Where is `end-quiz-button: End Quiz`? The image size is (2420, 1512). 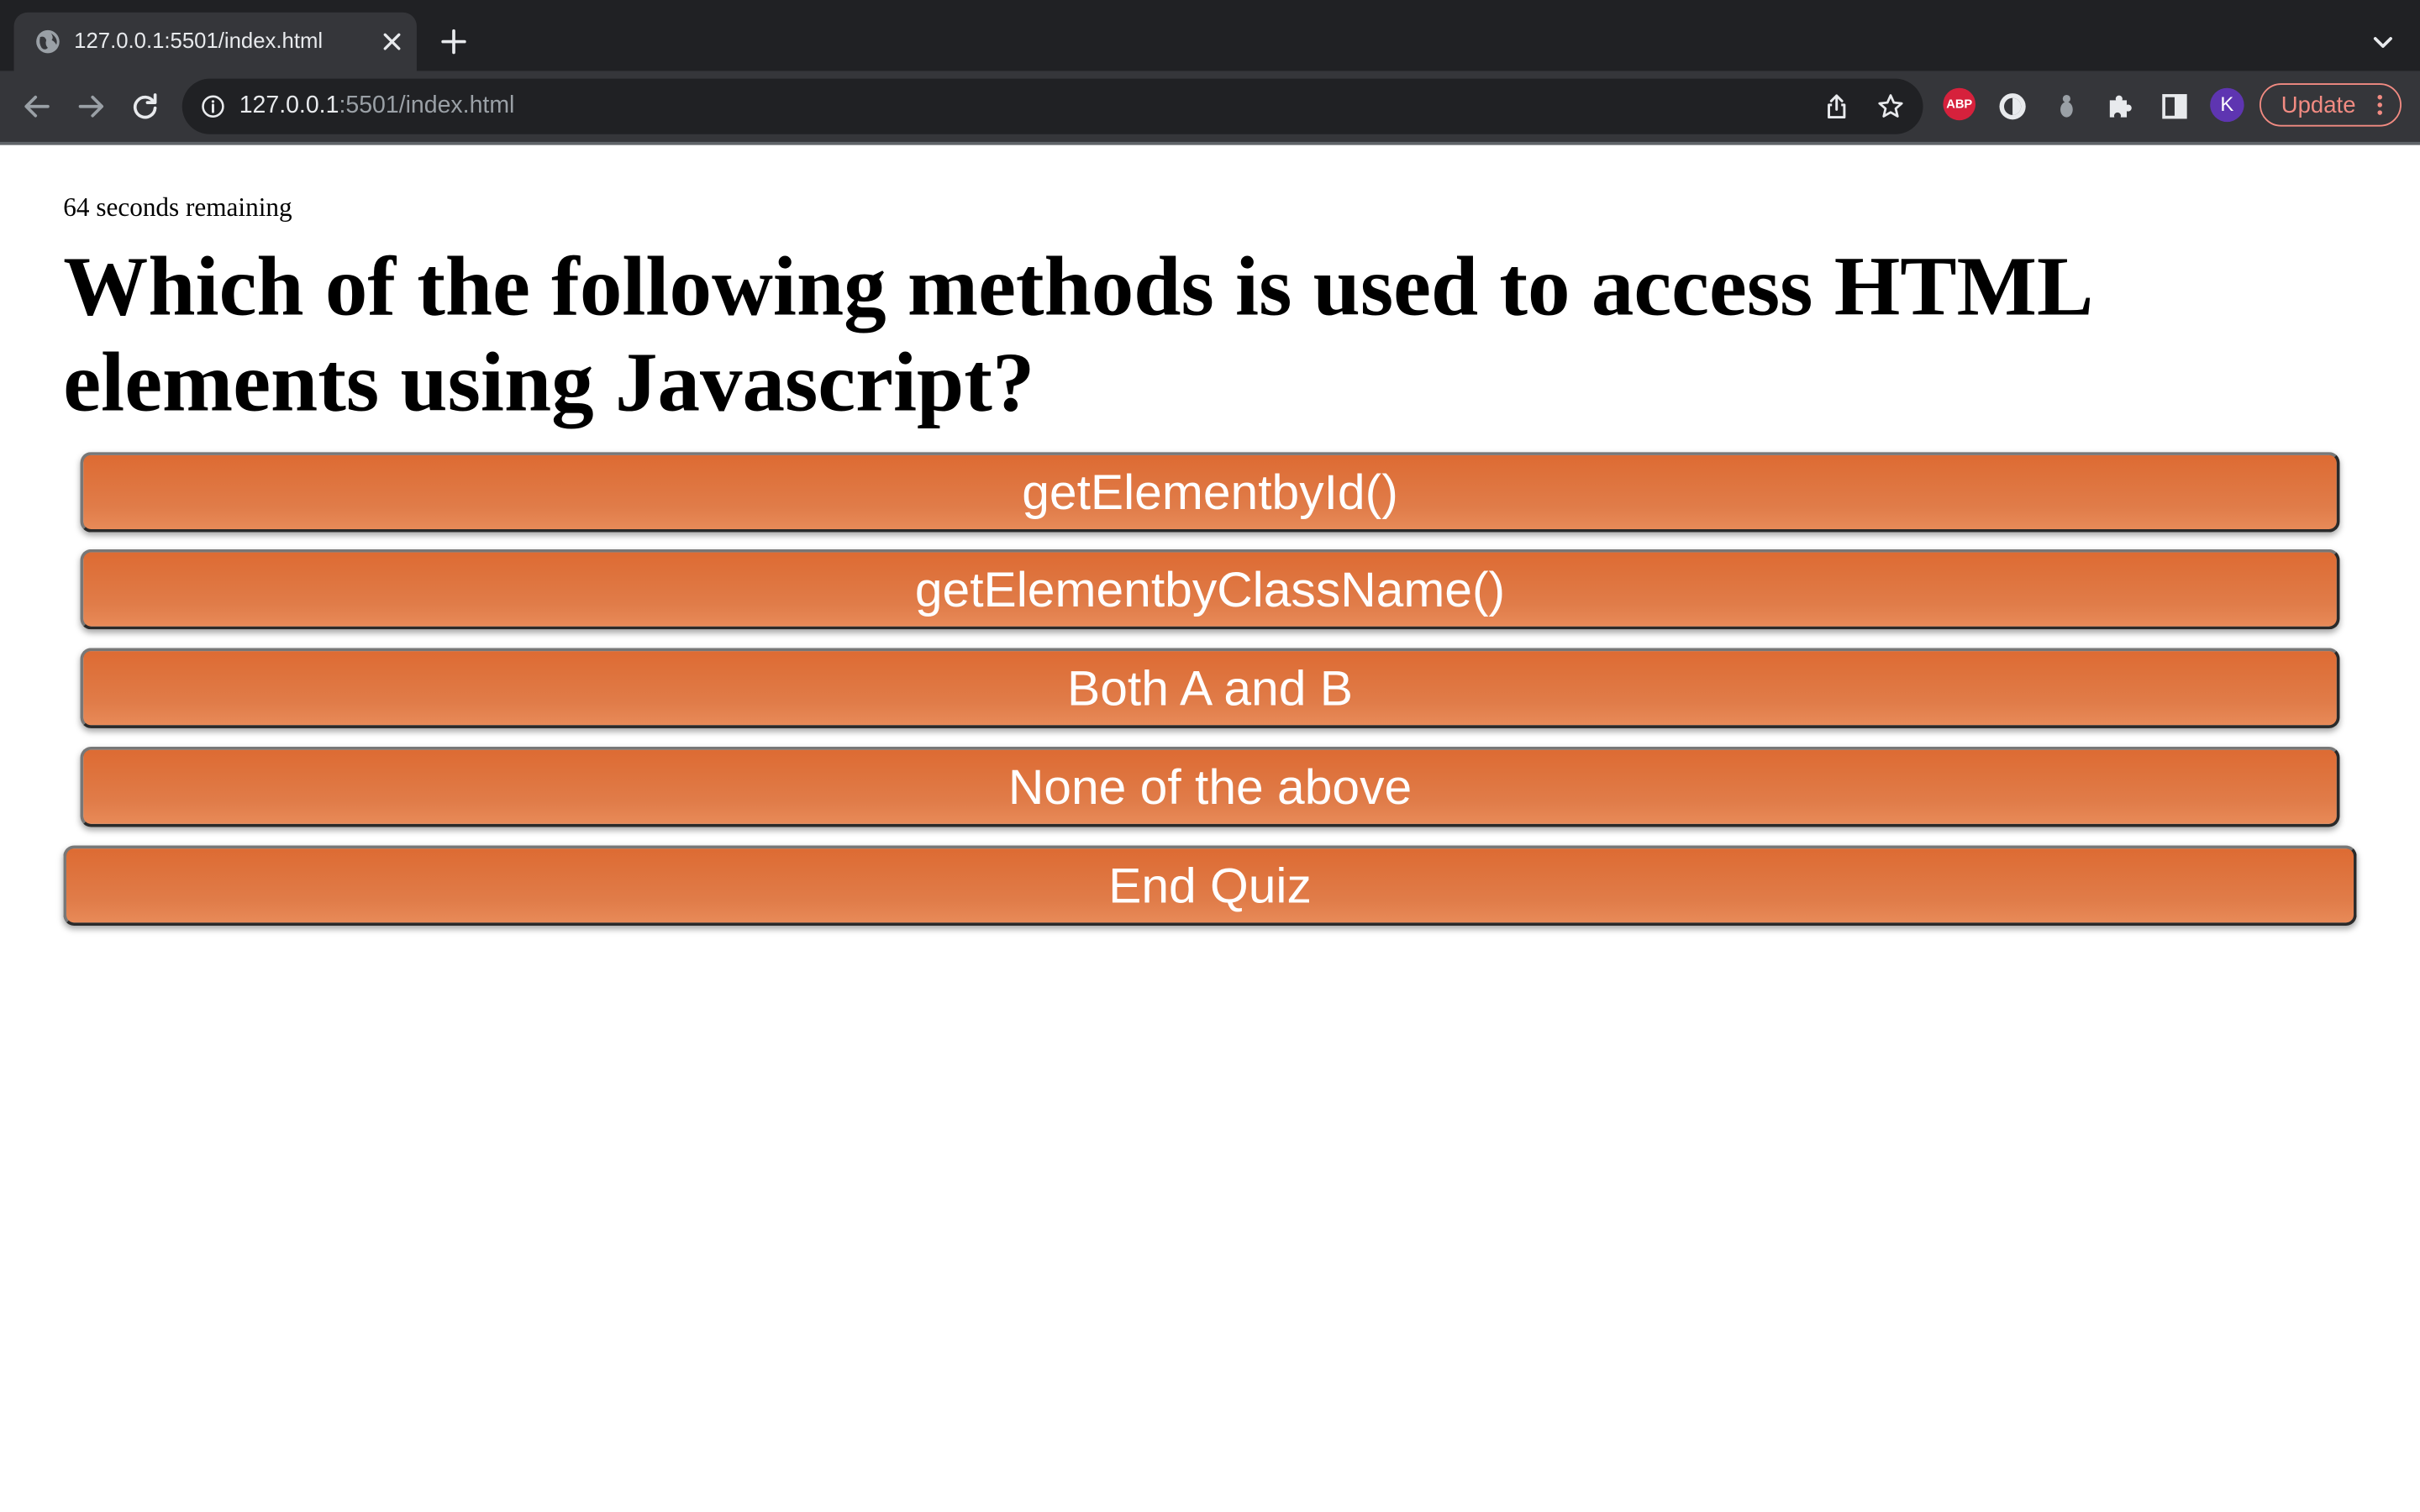
end-quiz-button: End Quiz is located at coordinates (1210, 886).